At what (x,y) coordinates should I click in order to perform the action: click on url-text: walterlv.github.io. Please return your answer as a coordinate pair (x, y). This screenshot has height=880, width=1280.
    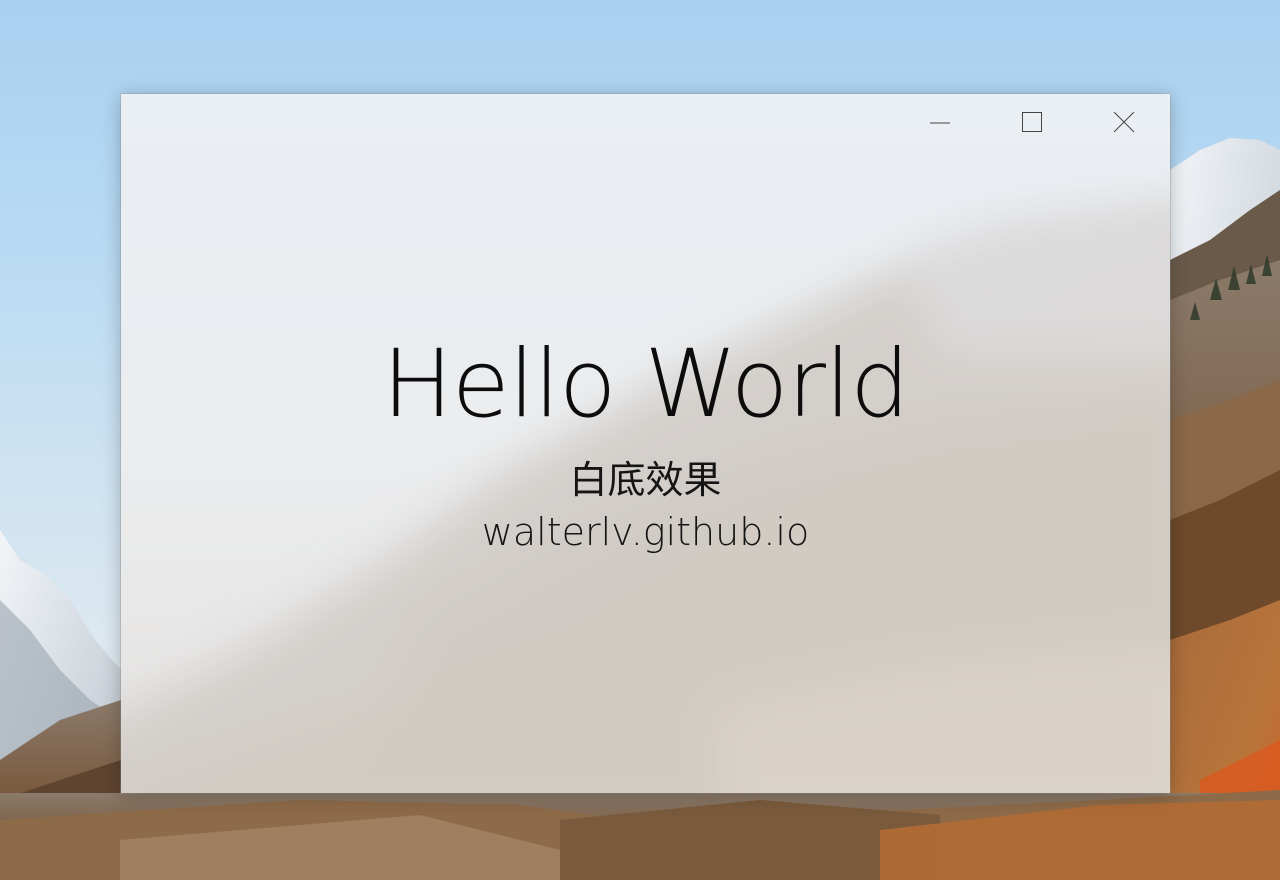
    Looking at the image, I should click on (645, 532).